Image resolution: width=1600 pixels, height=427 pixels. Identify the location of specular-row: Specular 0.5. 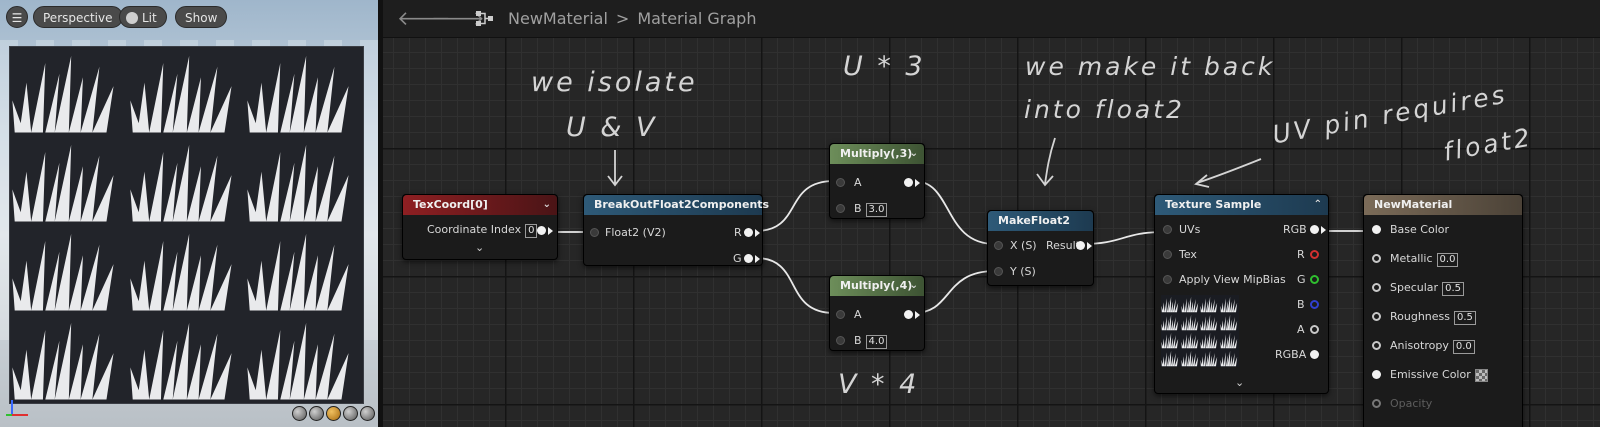
(1427, 288).